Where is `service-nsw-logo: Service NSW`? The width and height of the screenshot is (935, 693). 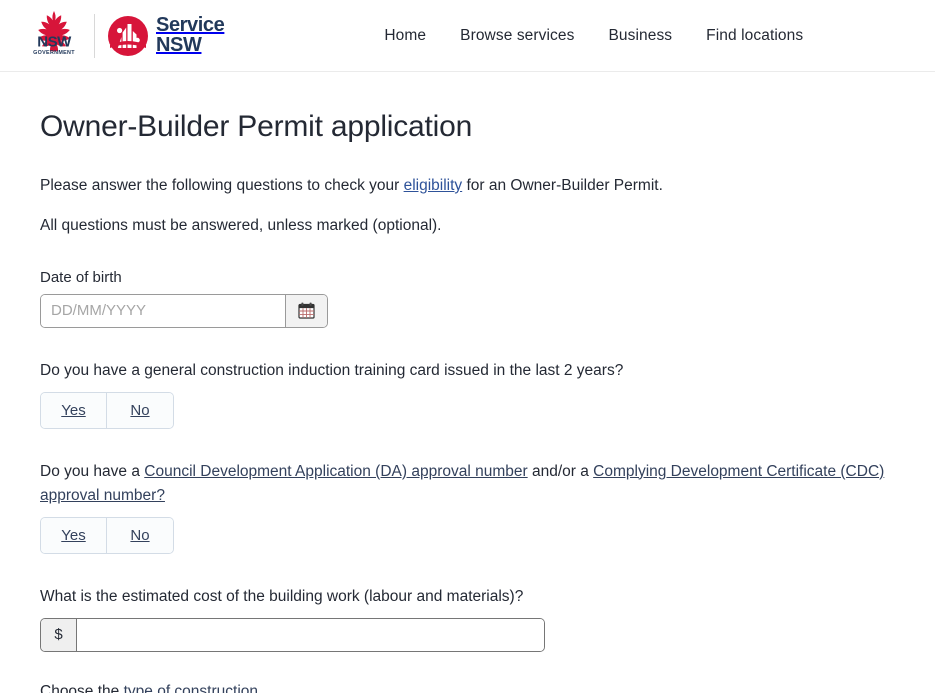
service-nsw-logo: Service NSW is located at coordinates (166, 35).